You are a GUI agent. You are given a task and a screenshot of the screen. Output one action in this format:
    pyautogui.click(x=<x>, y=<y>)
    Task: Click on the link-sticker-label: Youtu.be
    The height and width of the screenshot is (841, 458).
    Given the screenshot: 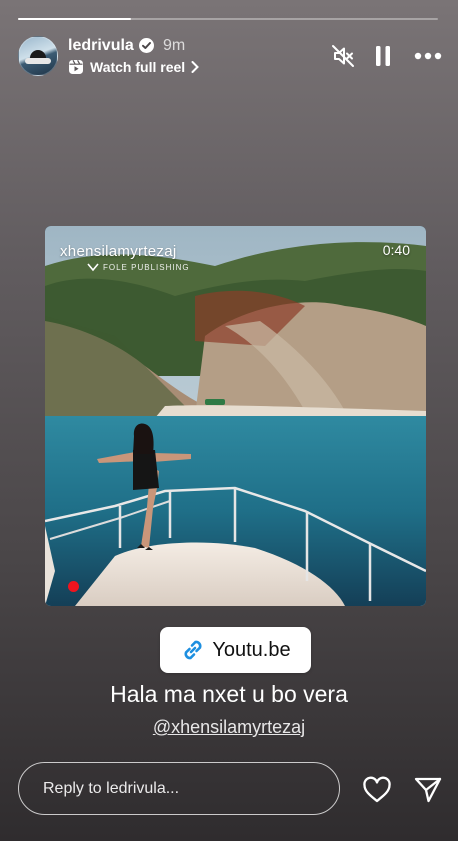 What is the action you would take?
    pyautogui.click(x=251, y=649)
    